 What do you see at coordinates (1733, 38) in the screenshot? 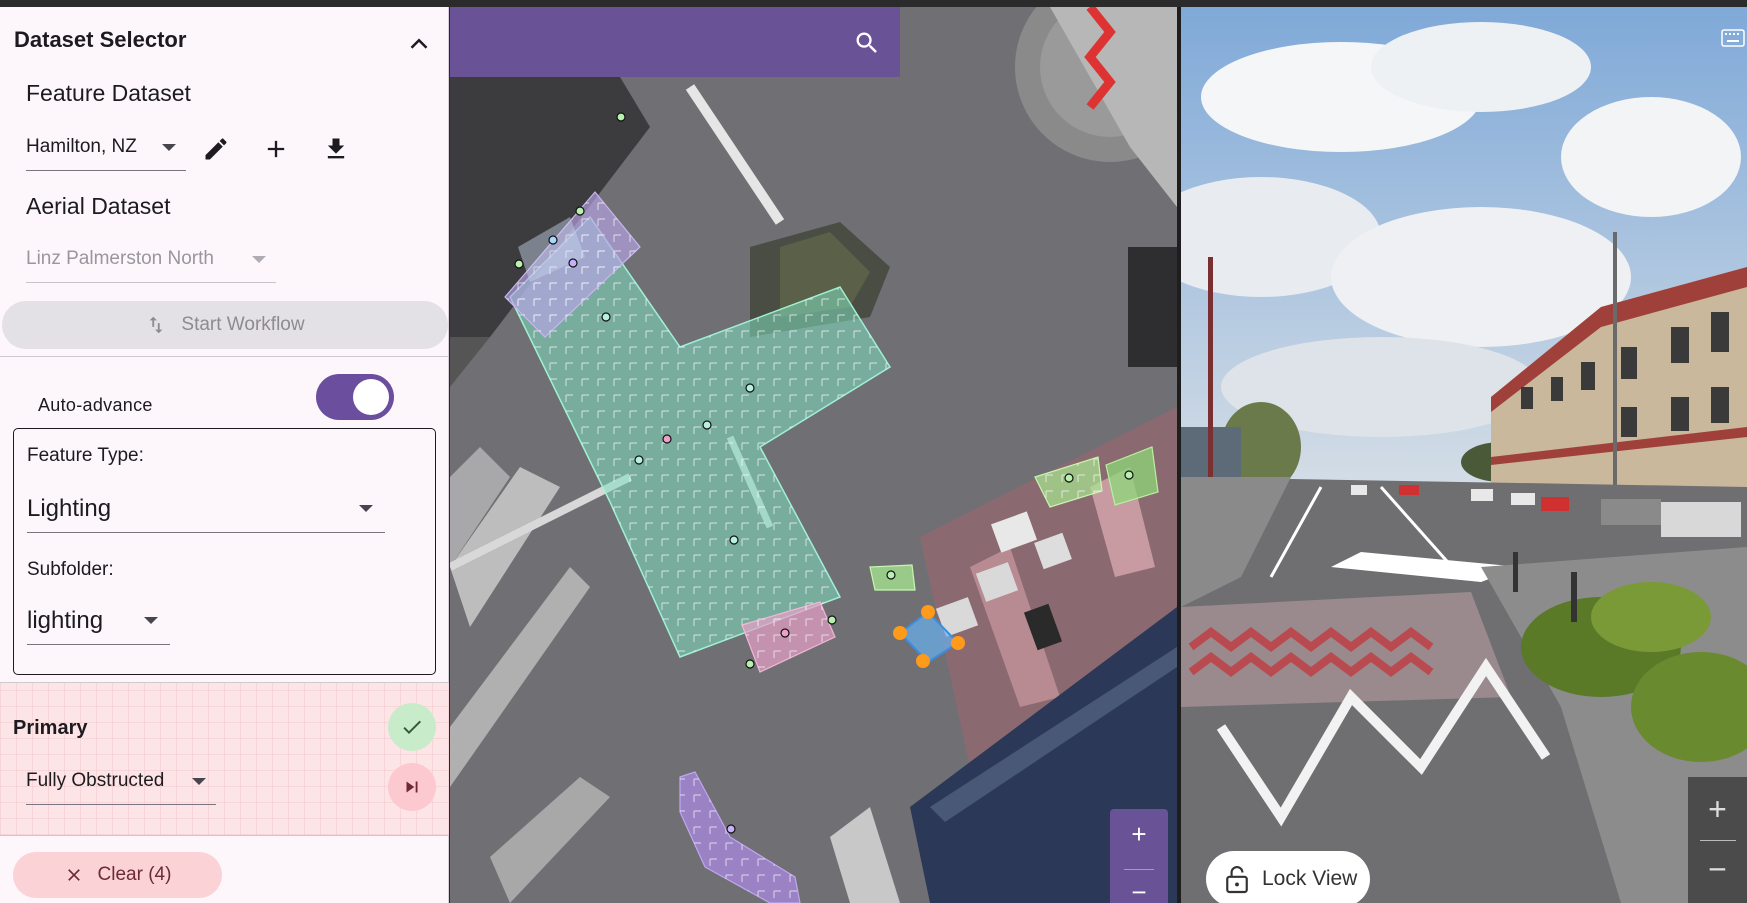
I see `keyboard-icon` at bounding box center [1733, 38].